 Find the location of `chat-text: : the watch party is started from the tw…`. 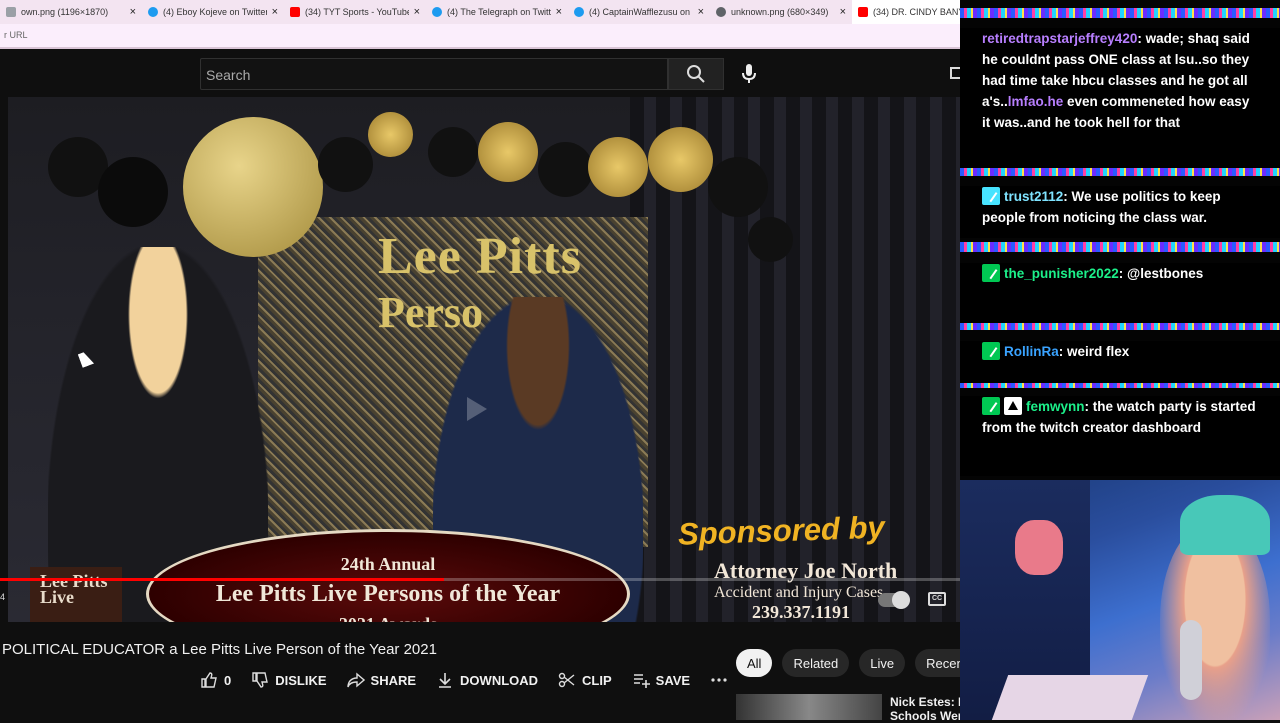

chat-text: : the watch party is started from the tw… is located at coordinates (1119, 417).